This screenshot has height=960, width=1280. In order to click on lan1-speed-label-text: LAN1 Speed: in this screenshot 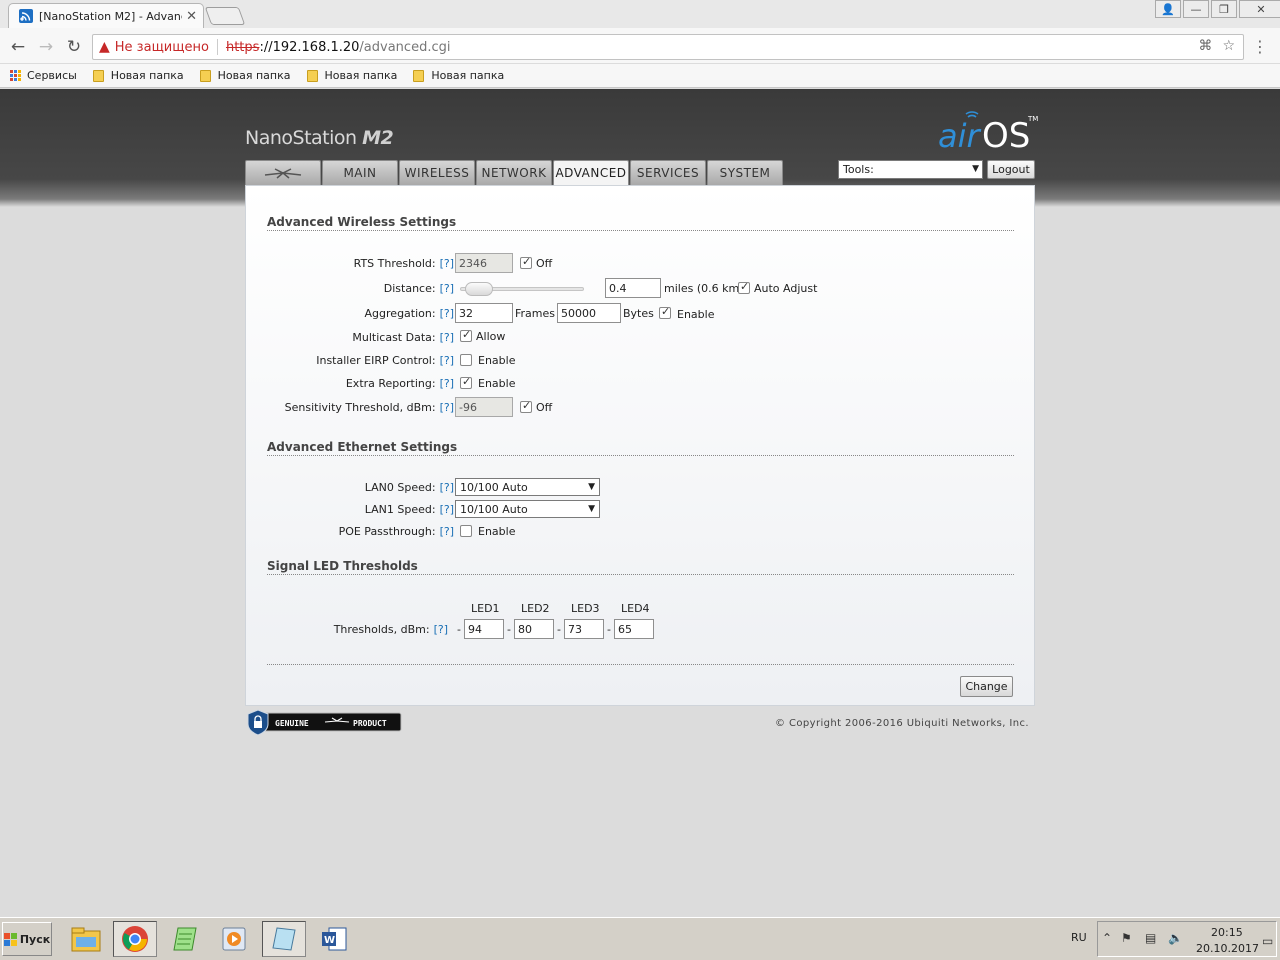, I will do `click(400, 509)`.